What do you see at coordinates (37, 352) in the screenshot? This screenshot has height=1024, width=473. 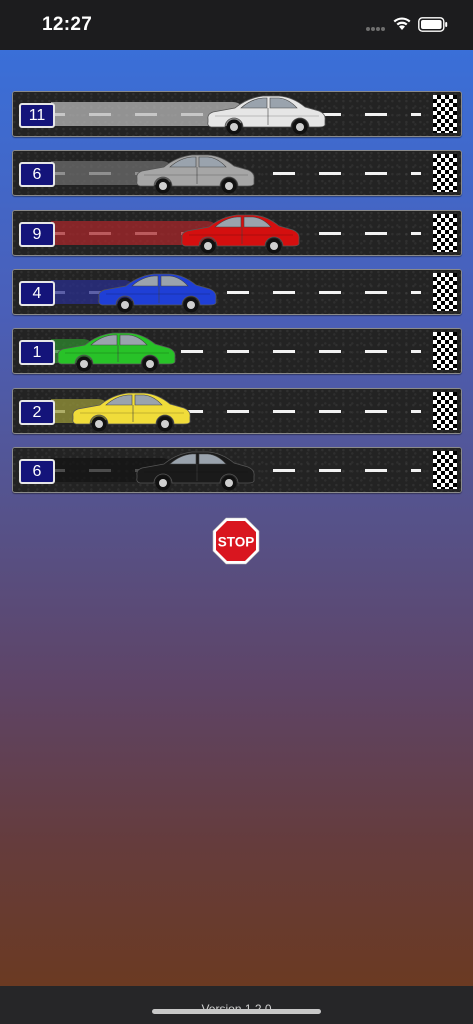 I see `lane-number-badge: 1` at bounding box center [37, 352].